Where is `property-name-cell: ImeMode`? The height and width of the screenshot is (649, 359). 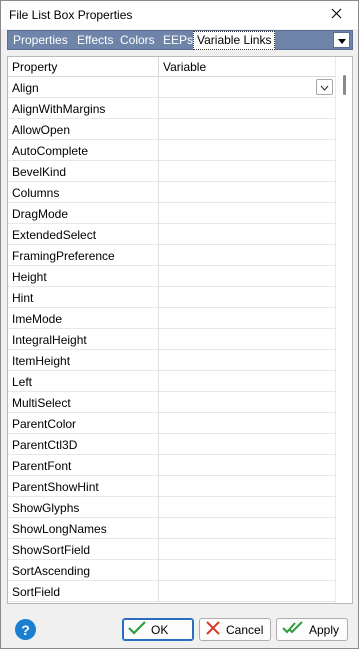
property-name-cell: ImeMode is located at coordinates (37, 319).